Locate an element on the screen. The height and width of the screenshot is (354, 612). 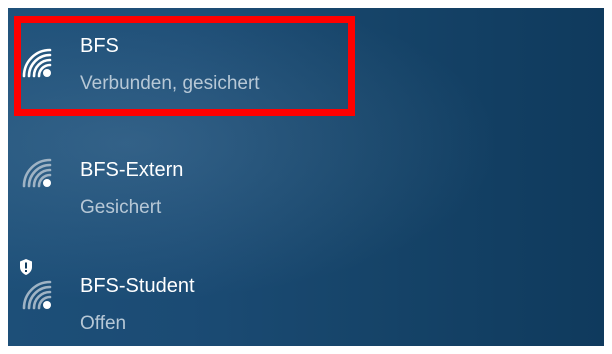
network-name: BFS-Extern is located at coordinates (132, 170).